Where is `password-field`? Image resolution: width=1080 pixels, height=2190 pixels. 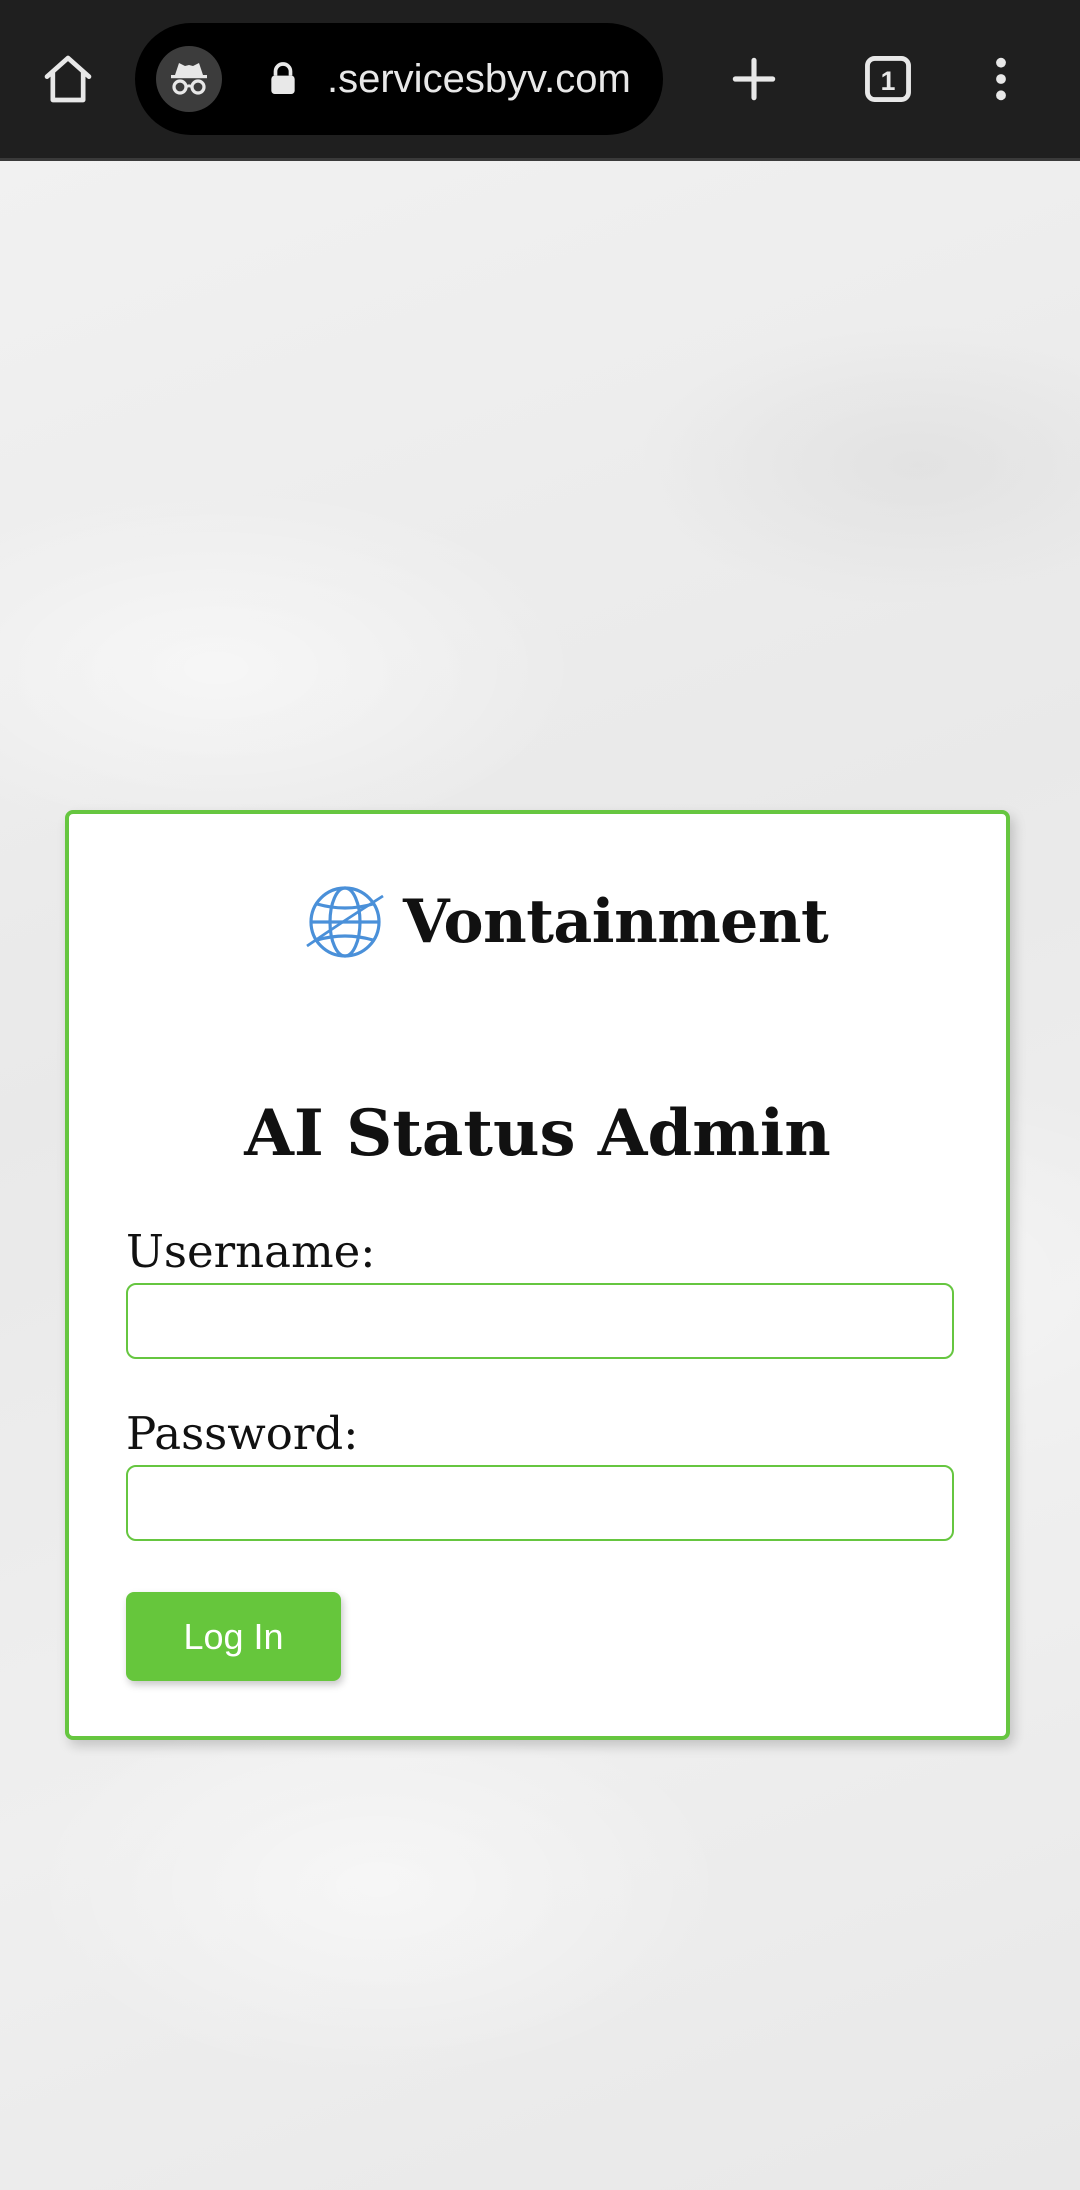 password-field is located at coordinates (540, 1503).